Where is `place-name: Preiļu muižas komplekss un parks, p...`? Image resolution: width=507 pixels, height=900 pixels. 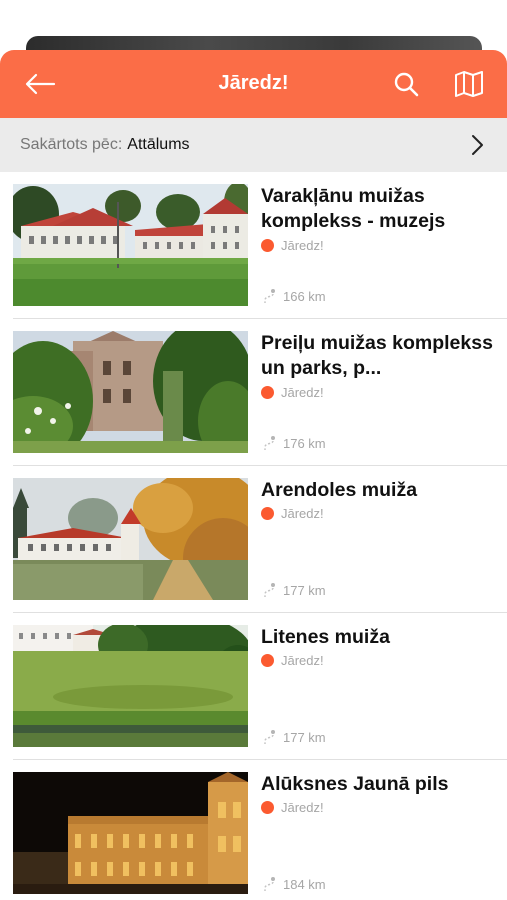
place-name: Preiļu muižas komplekss un parks, p... is located at coordinates (377, 355).